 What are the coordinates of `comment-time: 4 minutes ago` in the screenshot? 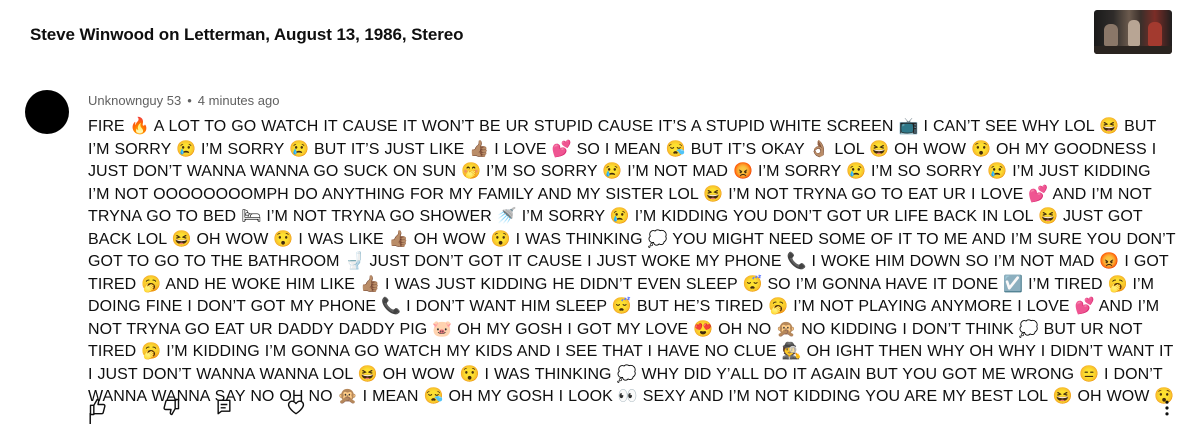 It's located at (239, 100).